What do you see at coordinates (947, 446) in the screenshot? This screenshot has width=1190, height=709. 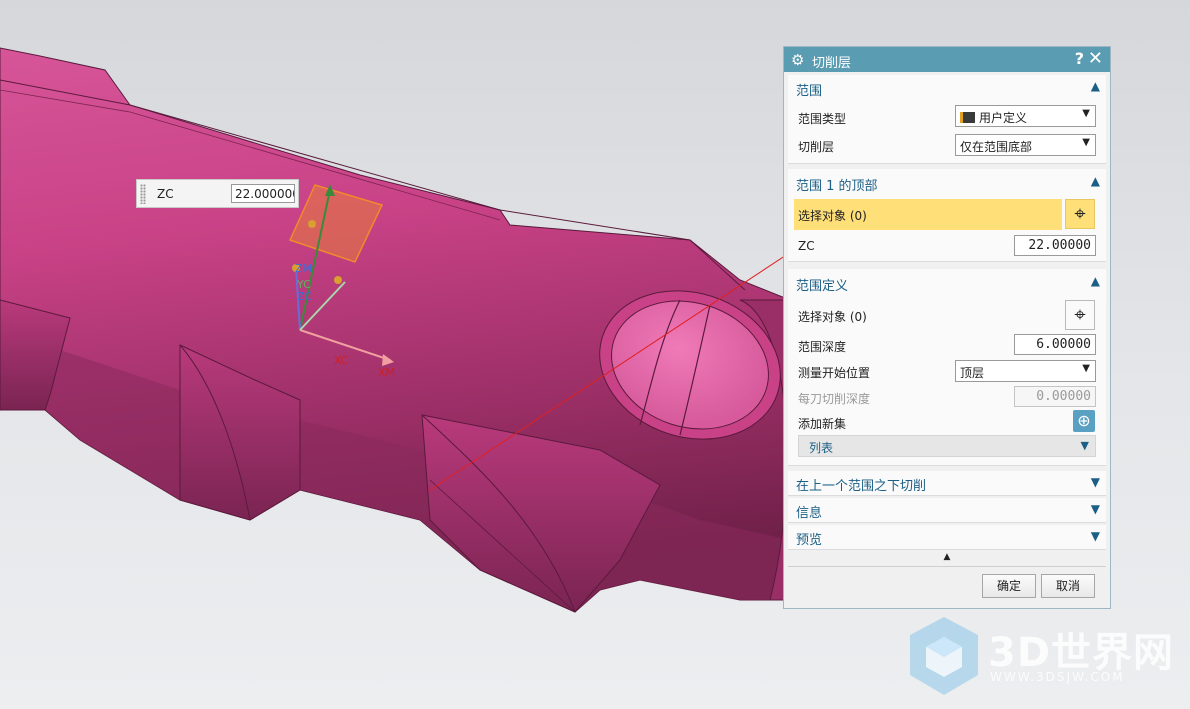 I see `list-toggle: 列表 ▼` at bounding box center [947, 446].